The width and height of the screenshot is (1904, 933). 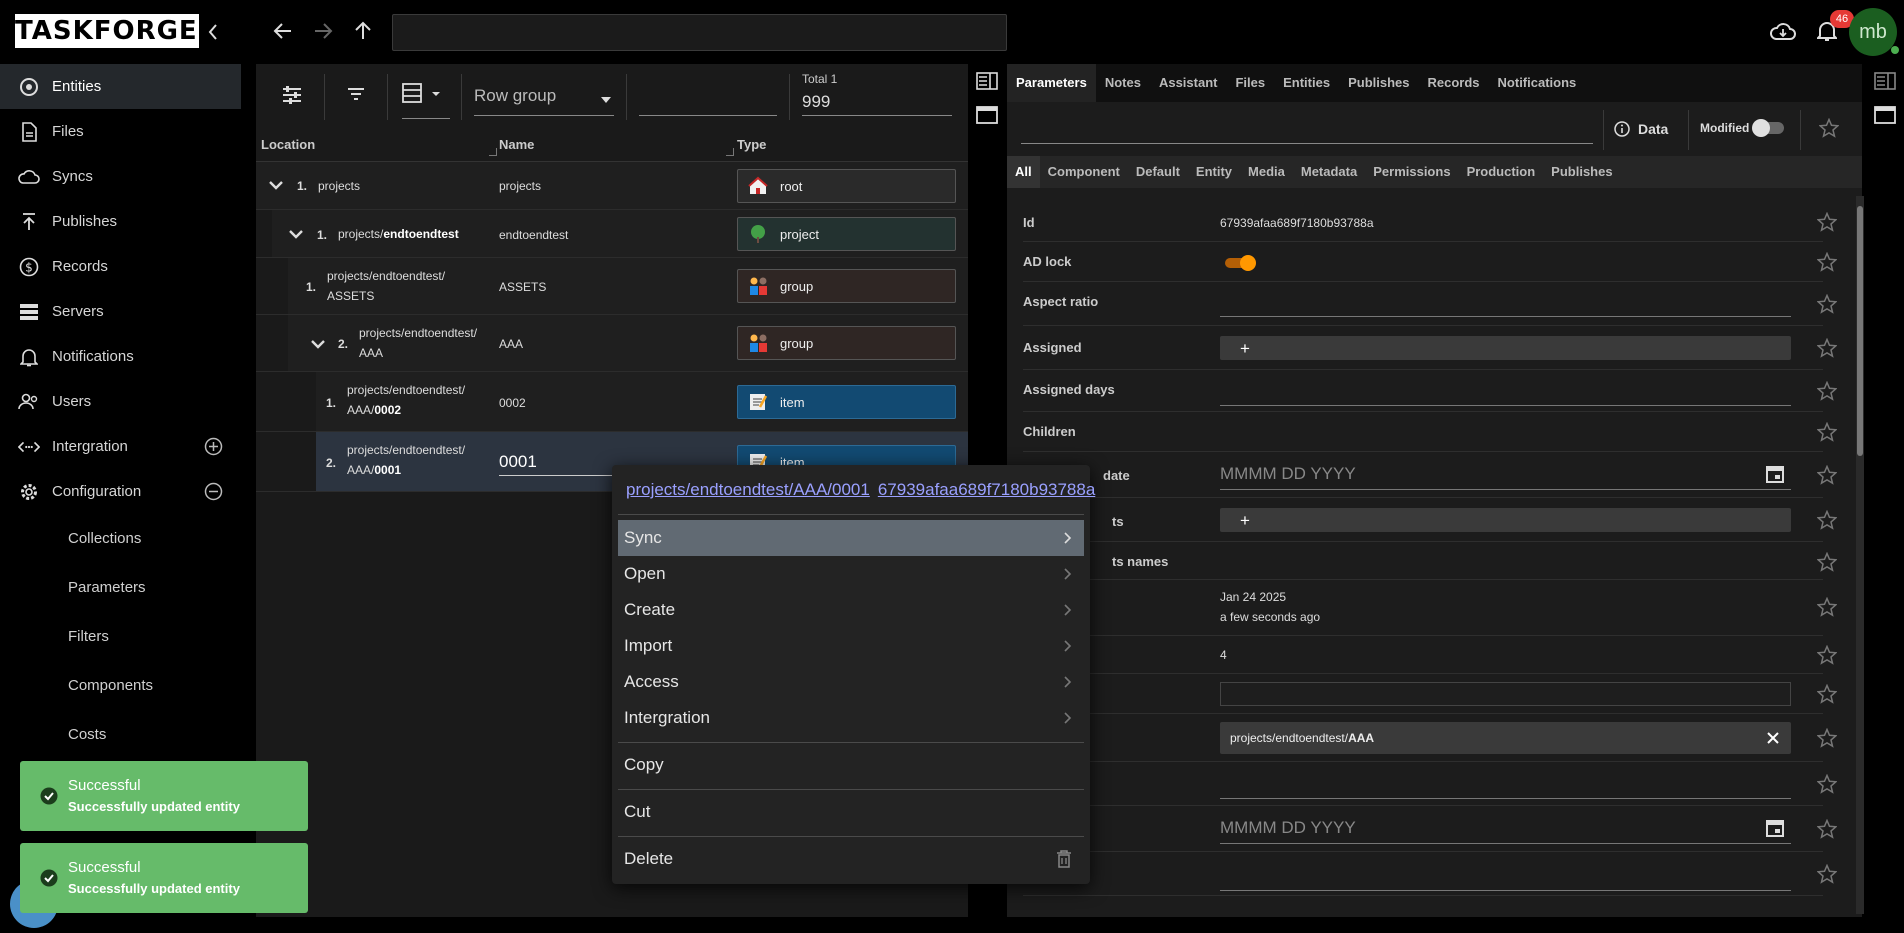 What do you see at coordinates (120, 176) in the screenshot?
I see `sidebar-item-syncs: Syncs` at bounding box center [120, 176].